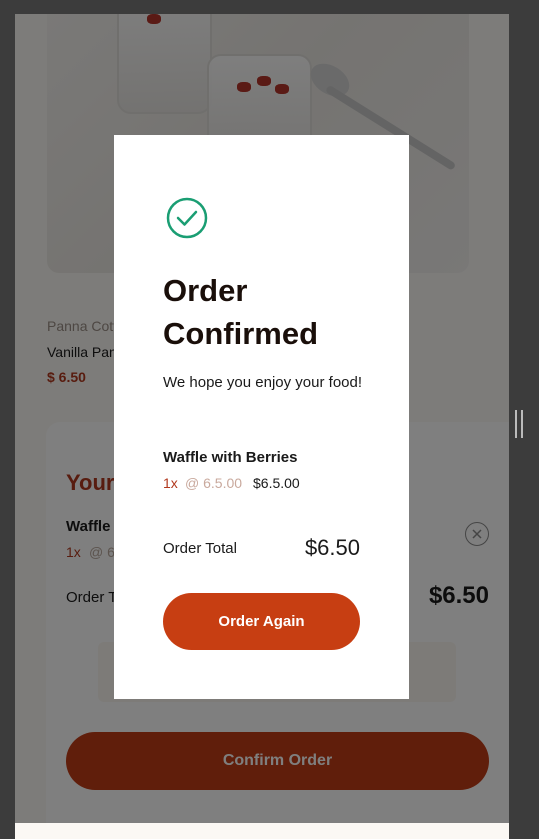 The image size is (539, 839). Describe the element at coordinates (263, 382) in the screenshot. I see `modal-subtitle: We hope you enjoy your food!` at that location.